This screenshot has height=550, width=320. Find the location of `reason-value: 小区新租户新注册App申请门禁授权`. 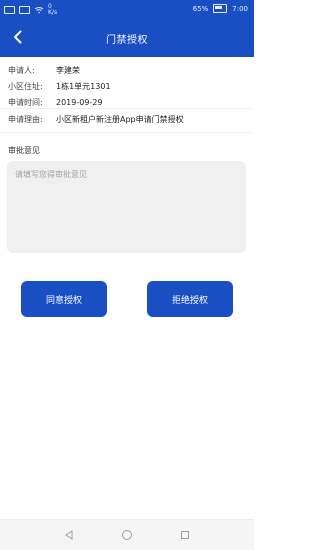

reason-value: 小区新租户新注册App申请门禁授权 is located at coordinates (120, 119).